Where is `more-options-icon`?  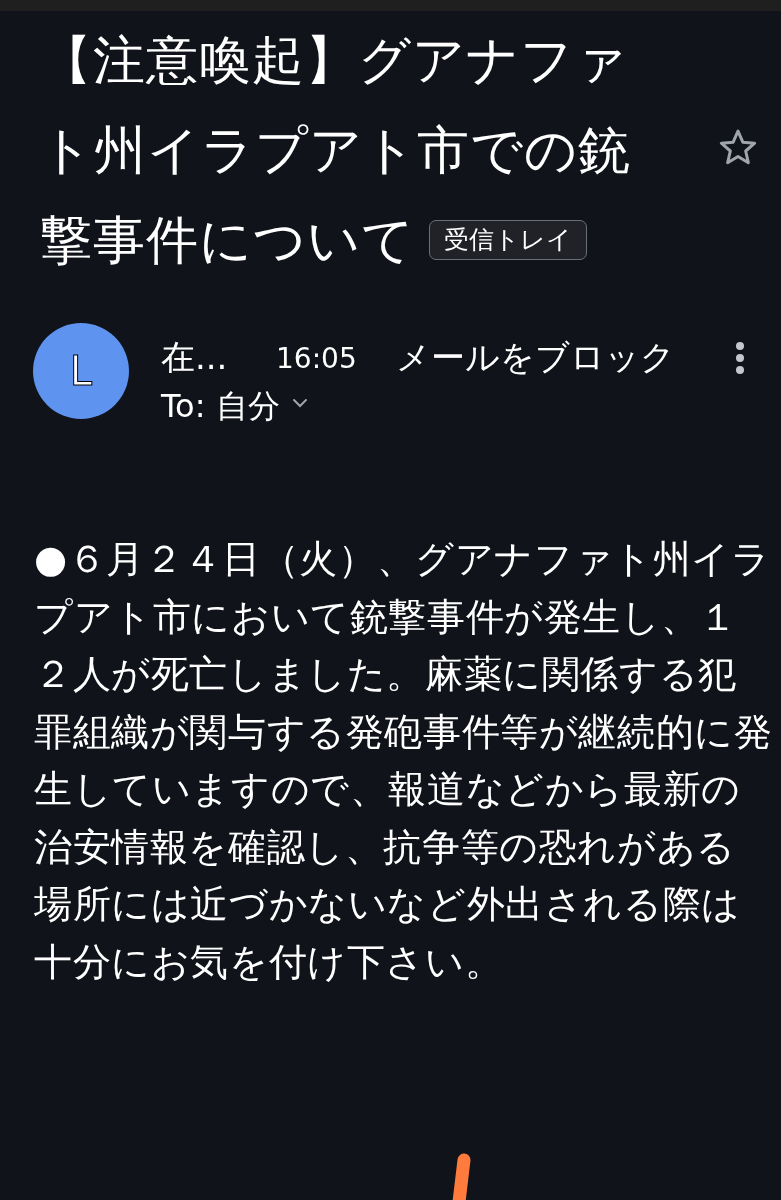 more-options-icon is located at coordinates (740, 358).